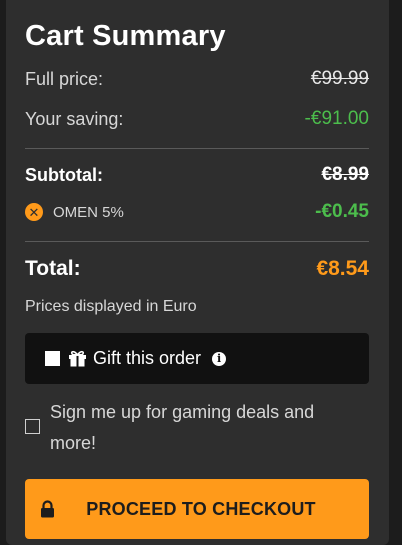 The height and width of the screenshot is (545, 402). I want to click on checkout-label: PROCEED TO CHECKOUT, so click(201, 508).